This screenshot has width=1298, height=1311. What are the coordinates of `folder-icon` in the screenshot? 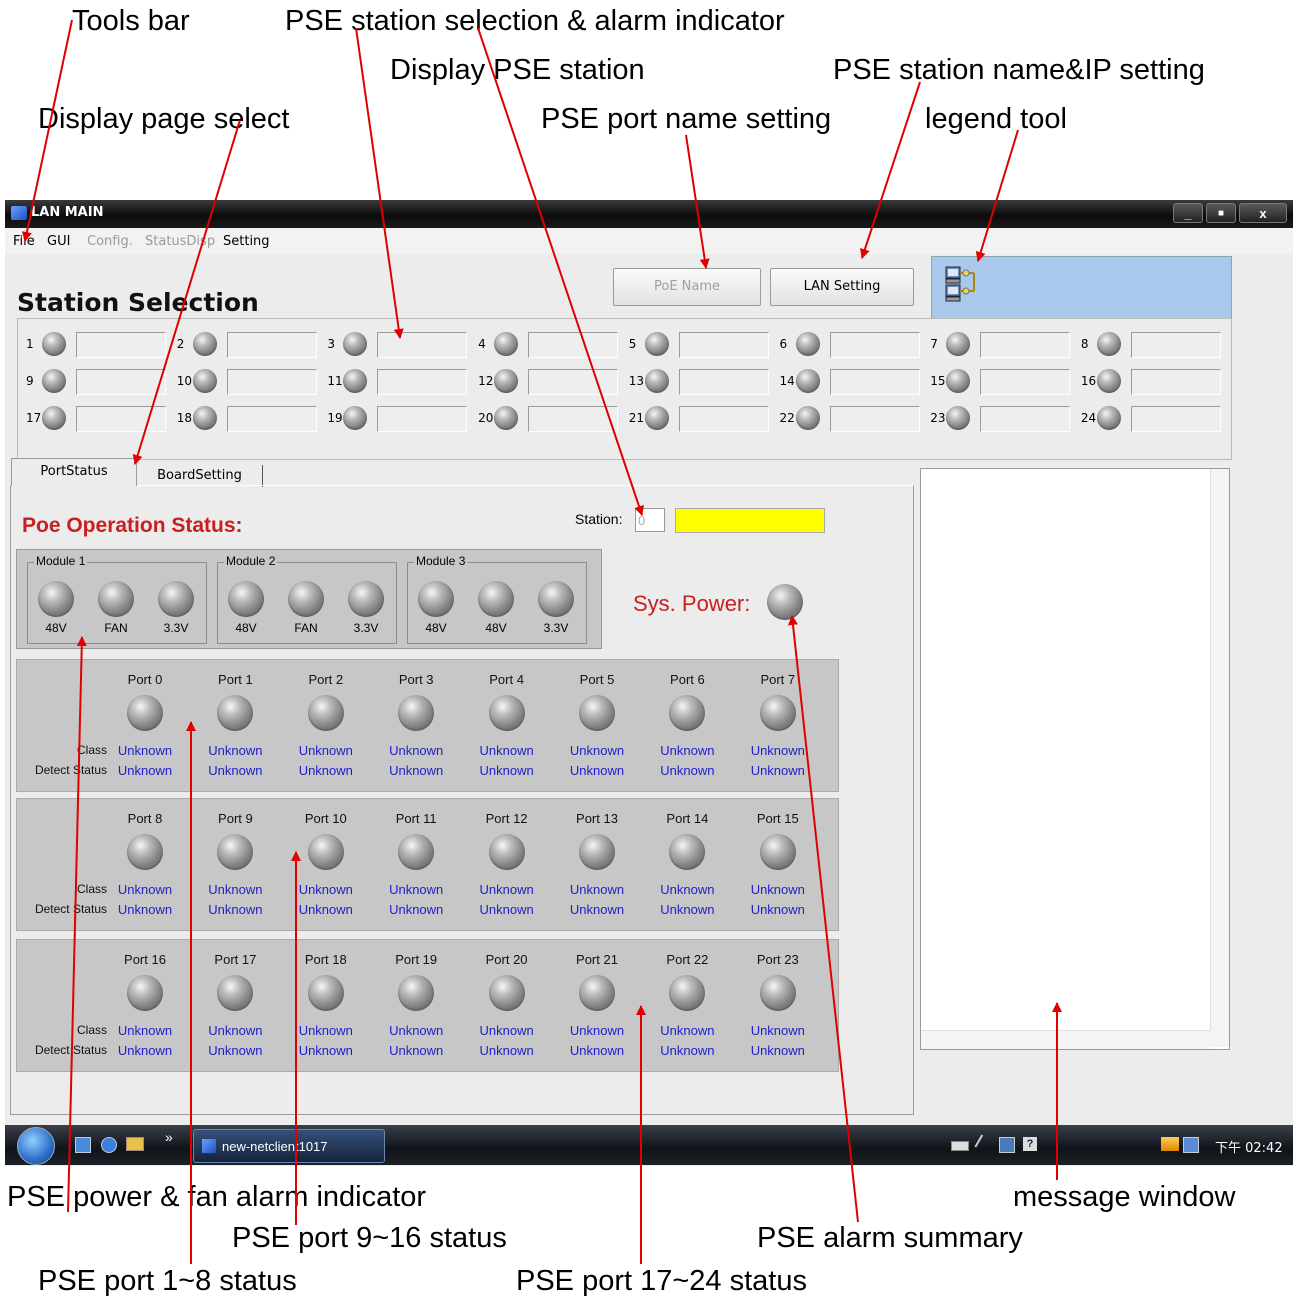 It's located at (135, 1144).